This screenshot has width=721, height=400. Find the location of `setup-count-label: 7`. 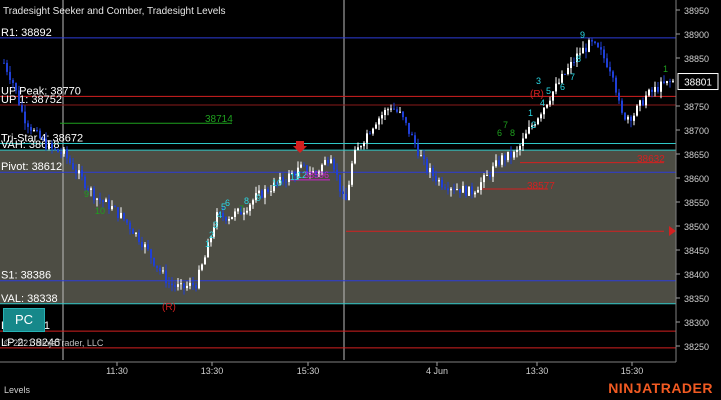

setup-count-label: 7 is located at coordinates (505, 125).